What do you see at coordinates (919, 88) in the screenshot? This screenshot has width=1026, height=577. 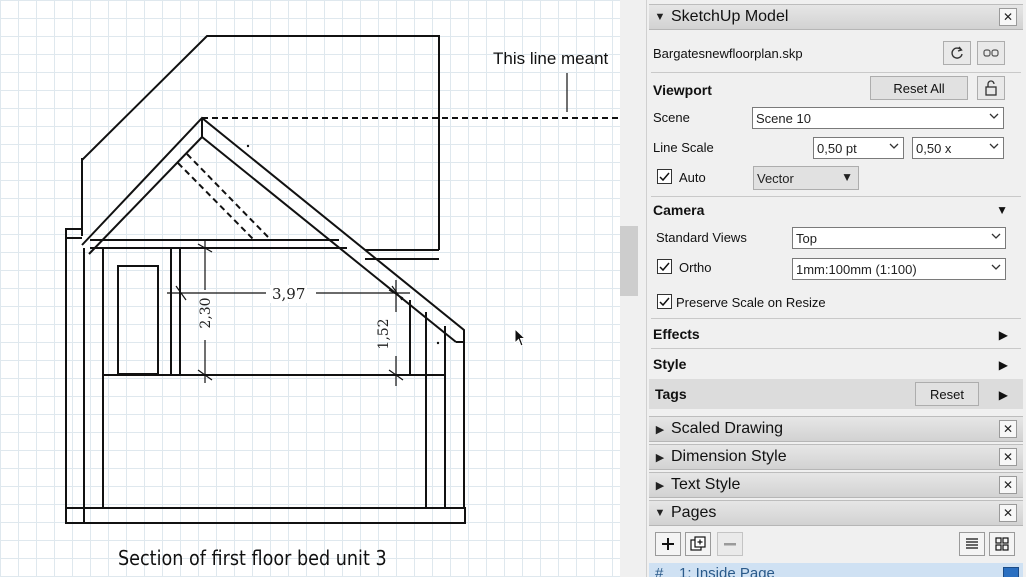 I see `reset-all-button: Reset All` at bounding box center [919, 88].